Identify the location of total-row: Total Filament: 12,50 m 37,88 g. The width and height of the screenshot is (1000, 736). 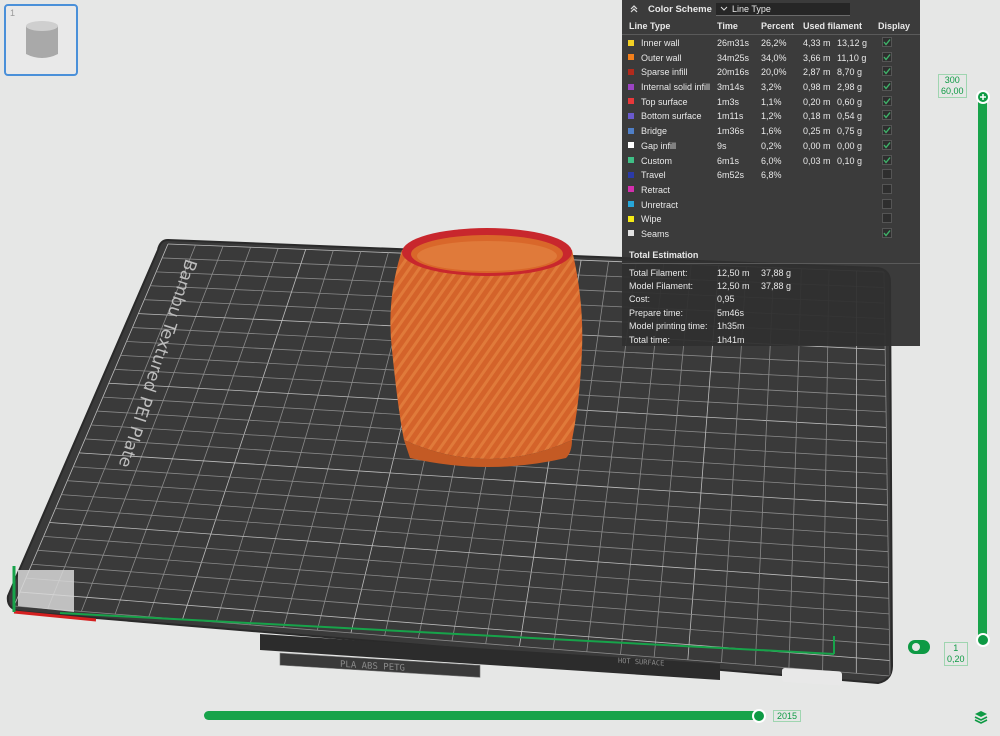
(771, 272).